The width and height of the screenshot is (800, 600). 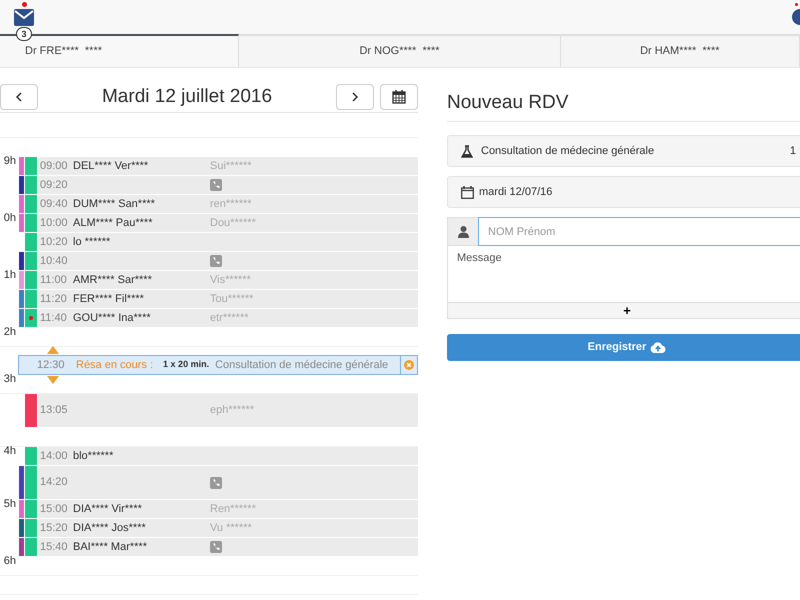 What do you see at coordinates (9, 561) in the screenshot?
I see `hour-label: 6h` at bounding box center [9, 561].